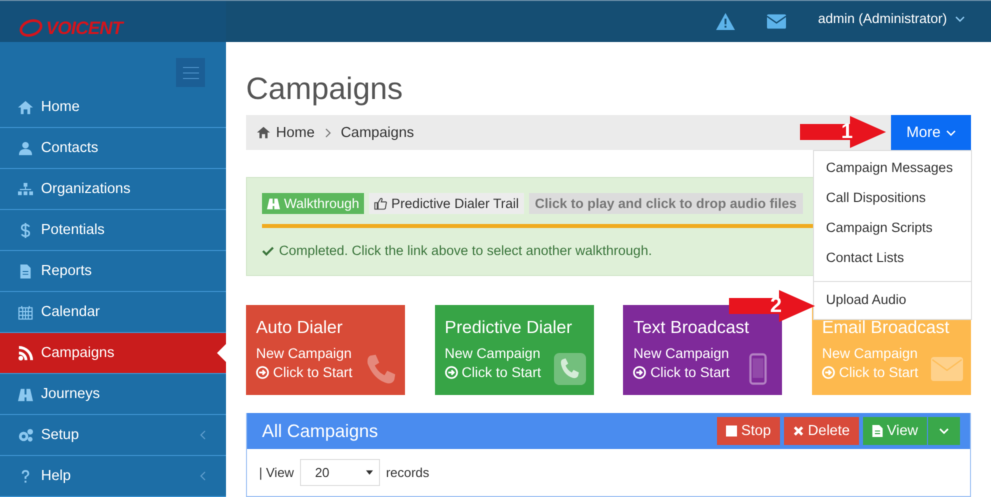  Describe the element at coordinates (508, 327) in the screenshot. I see `card-title: Predictive Dialer` at that location.